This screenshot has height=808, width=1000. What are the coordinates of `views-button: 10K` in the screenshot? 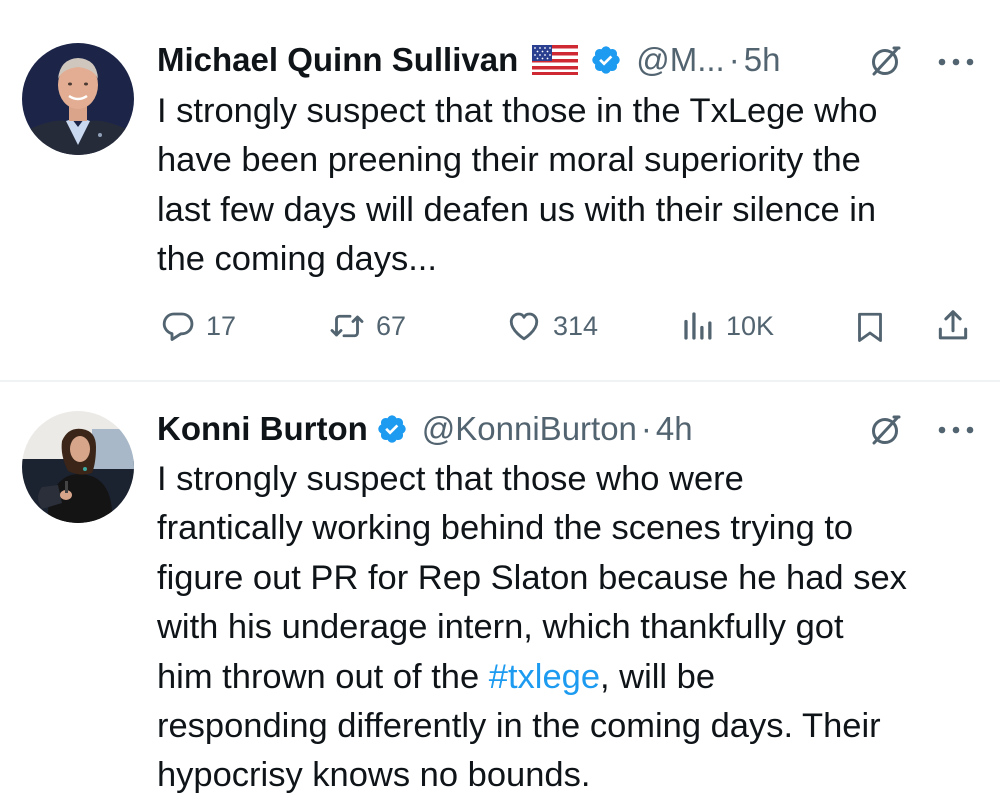 It's located at (727, 326).